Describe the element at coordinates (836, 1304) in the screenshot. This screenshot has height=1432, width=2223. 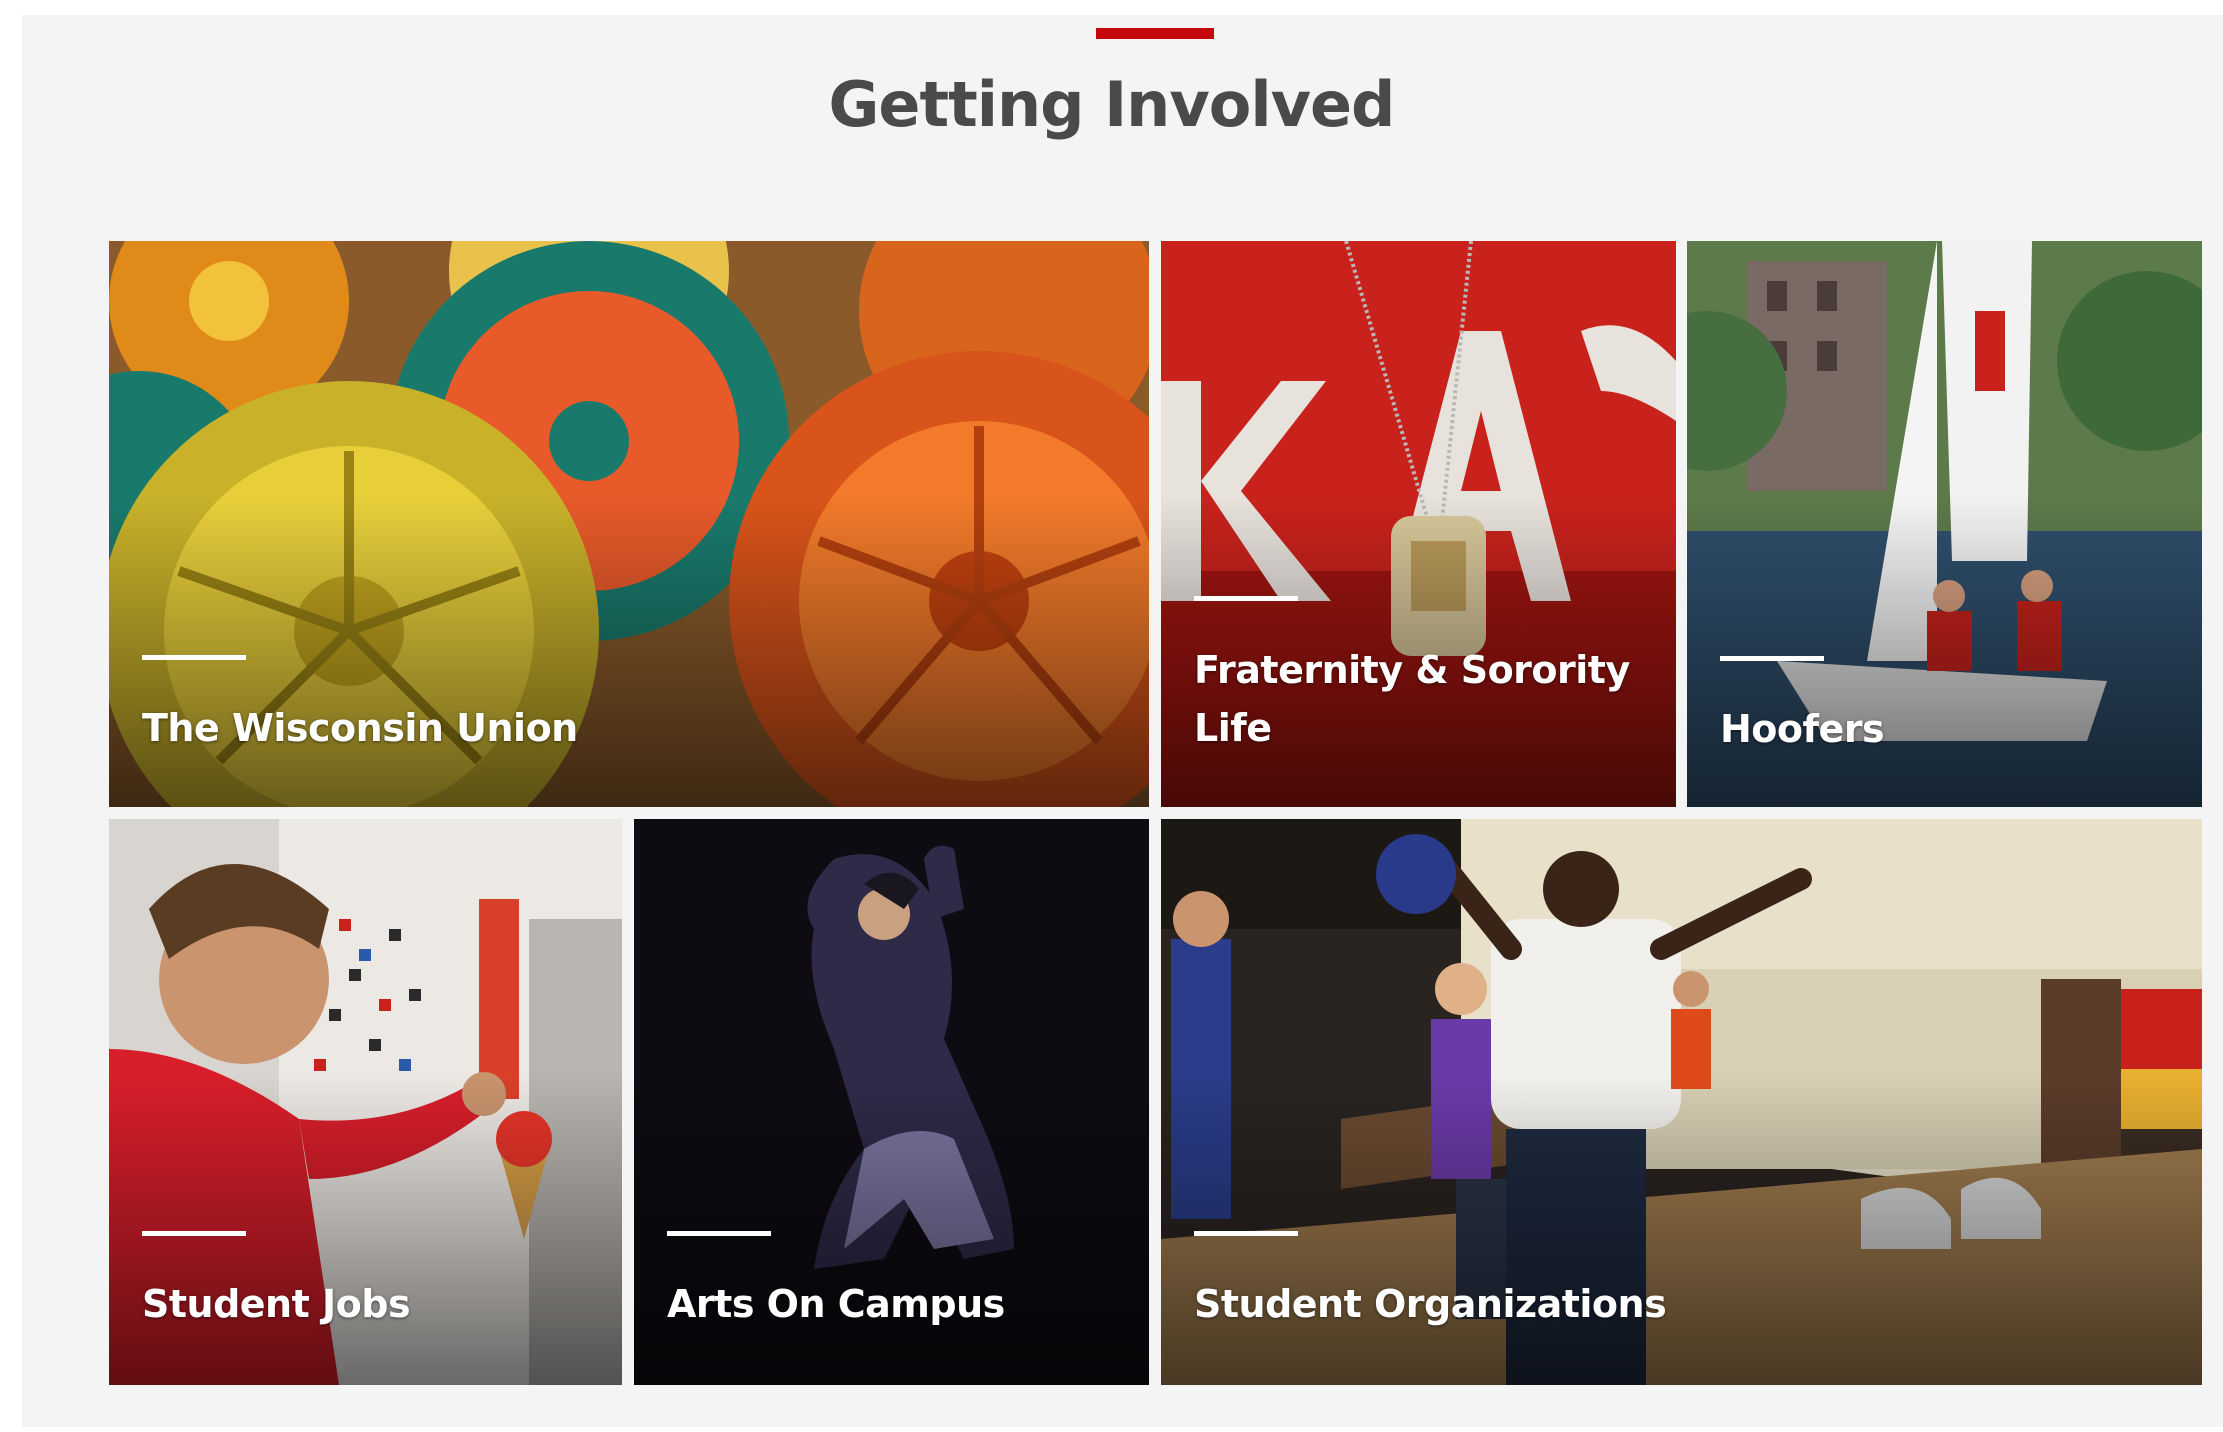
I see `tile-label: Arts On Campus` at that location.